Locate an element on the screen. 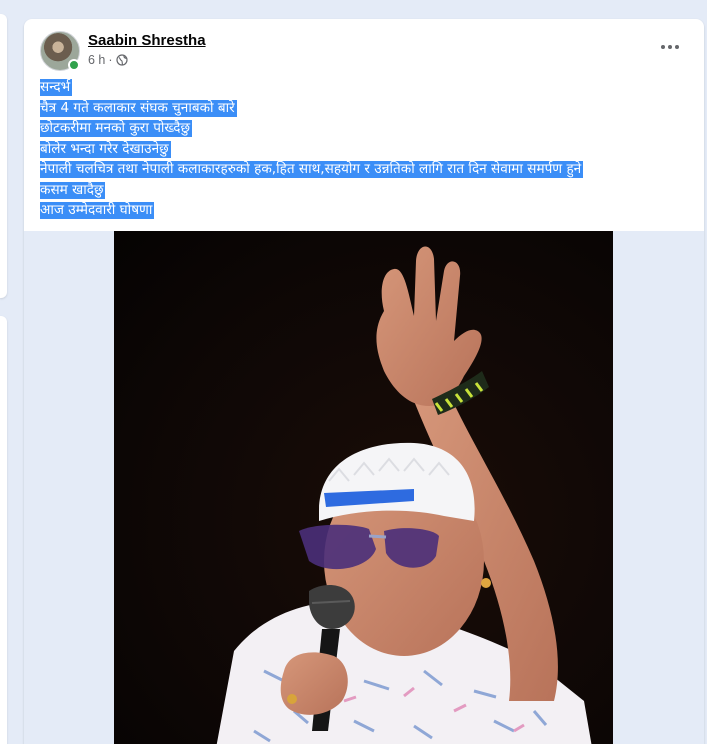 The height and width of the screenshot is (744, 707). post-meta: 6 h · is located at coordinates (108, 60).